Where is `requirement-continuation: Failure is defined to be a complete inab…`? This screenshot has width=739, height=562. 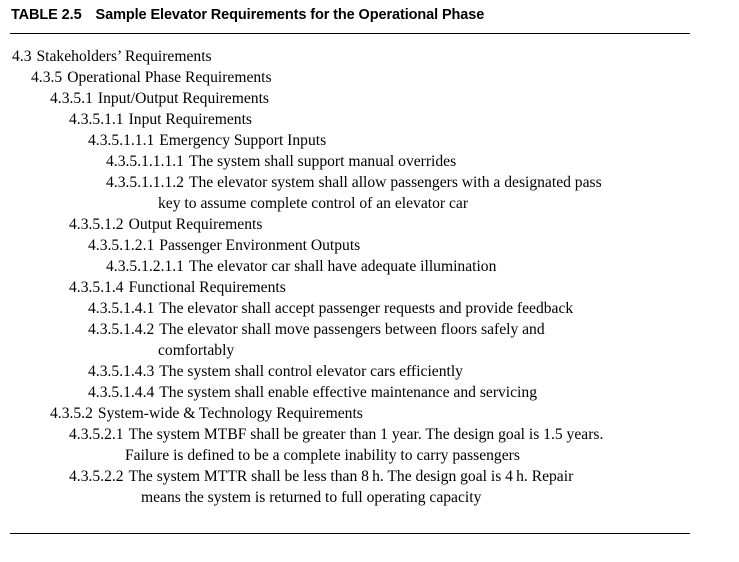 requirement-continuation: Failure is defined to be a complete inab… is located at coordinates (322, 455).